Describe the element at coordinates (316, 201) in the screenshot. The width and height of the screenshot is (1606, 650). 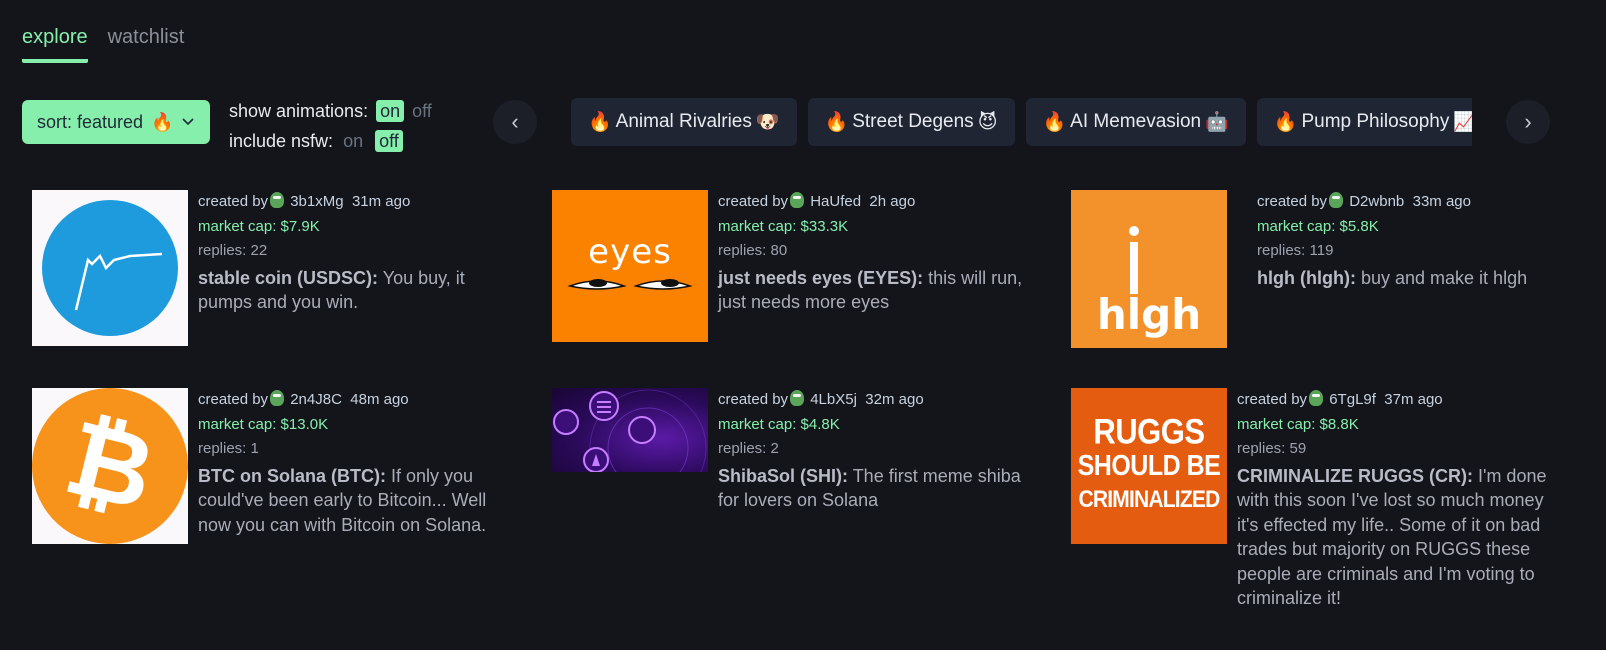
I see `creator-link: 3b1xMg` at that location.